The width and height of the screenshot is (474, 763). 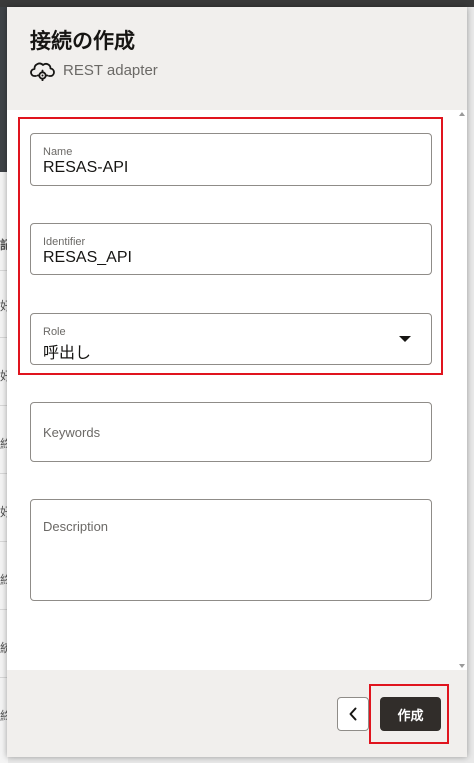 What do you see at coordinates (42, 71) in the screenshot?
I see `cloud-gear-icon` at bounding box center [42, 71].